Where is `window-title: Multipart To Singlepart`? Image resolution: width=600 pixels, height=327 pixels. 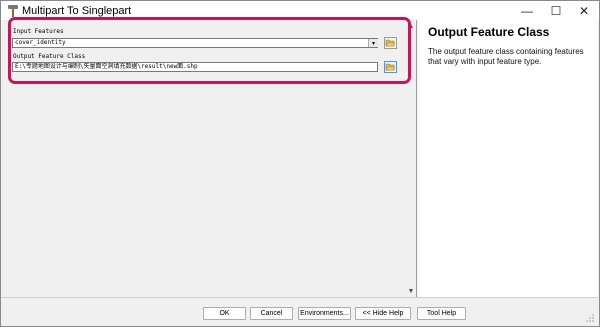 window-title: Multipart To Singlepart is located at coordinates (77, 11).